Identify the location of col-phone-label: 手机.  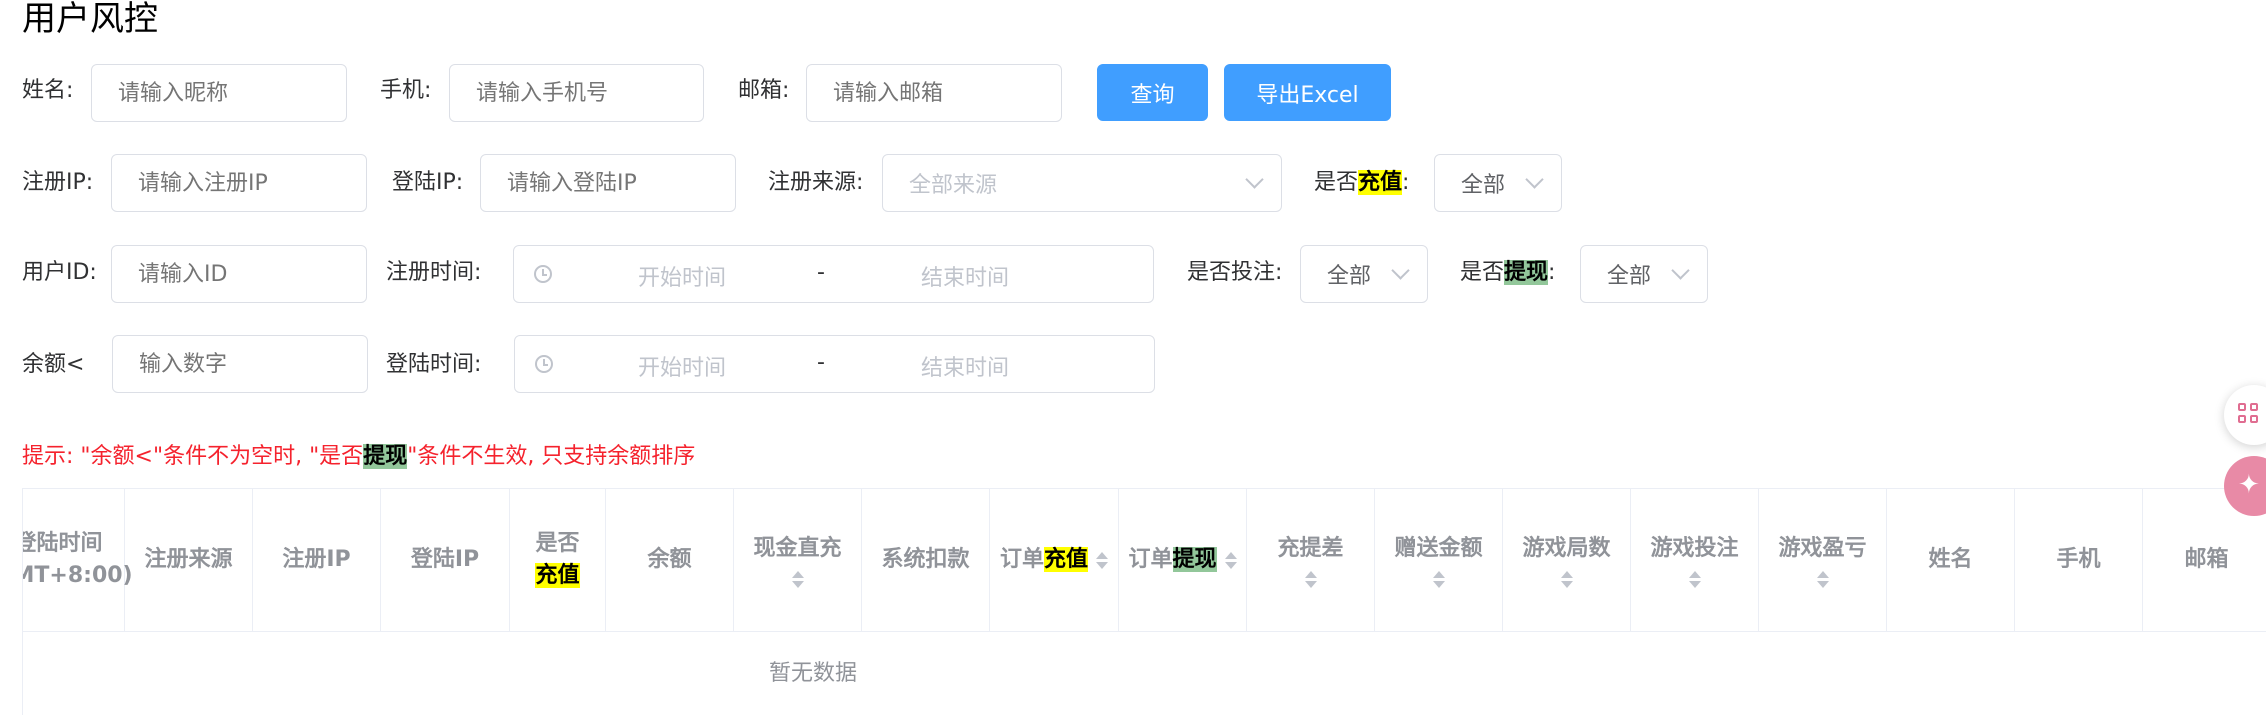
(2078, 559).